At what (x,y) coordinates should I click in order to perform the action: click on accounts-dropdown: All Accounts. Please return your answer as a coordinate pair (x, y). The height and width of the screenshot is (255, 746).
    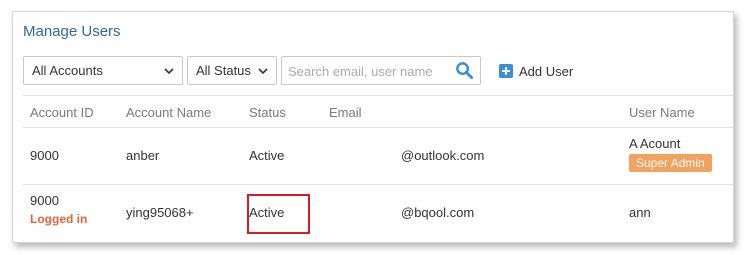
    Looking at the image, I should click on (103, 70).